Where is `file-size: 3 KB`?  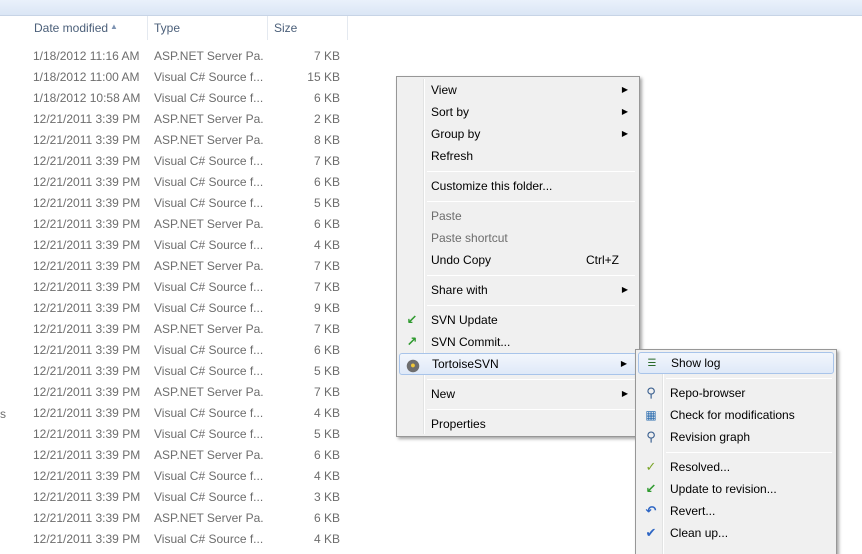
file-size: 3 KB is located at coordinates (326, 497).